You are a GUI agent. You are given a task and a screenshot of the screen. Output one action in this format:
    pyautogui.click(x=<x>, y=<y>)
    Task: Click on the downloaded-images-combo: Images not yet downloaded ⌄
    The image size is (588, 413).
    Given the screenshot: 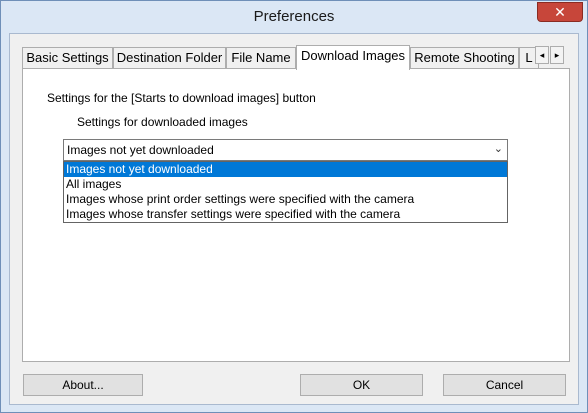 What is the action you would take?
    pyautogui.click(x=285, y=150)
    